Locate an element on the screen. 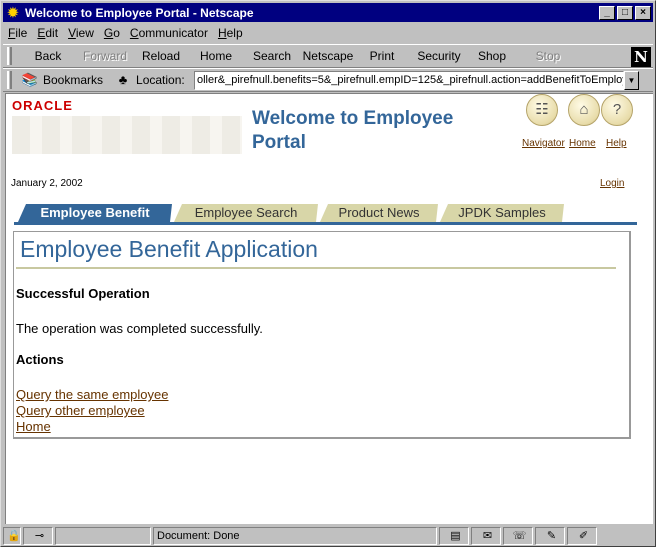 The image size is (656, 547). status-bar: 🔒 ⊸ Document: Done ▤ ✉ ☏ ✎ ✐ is located at coordinates (328, 536).